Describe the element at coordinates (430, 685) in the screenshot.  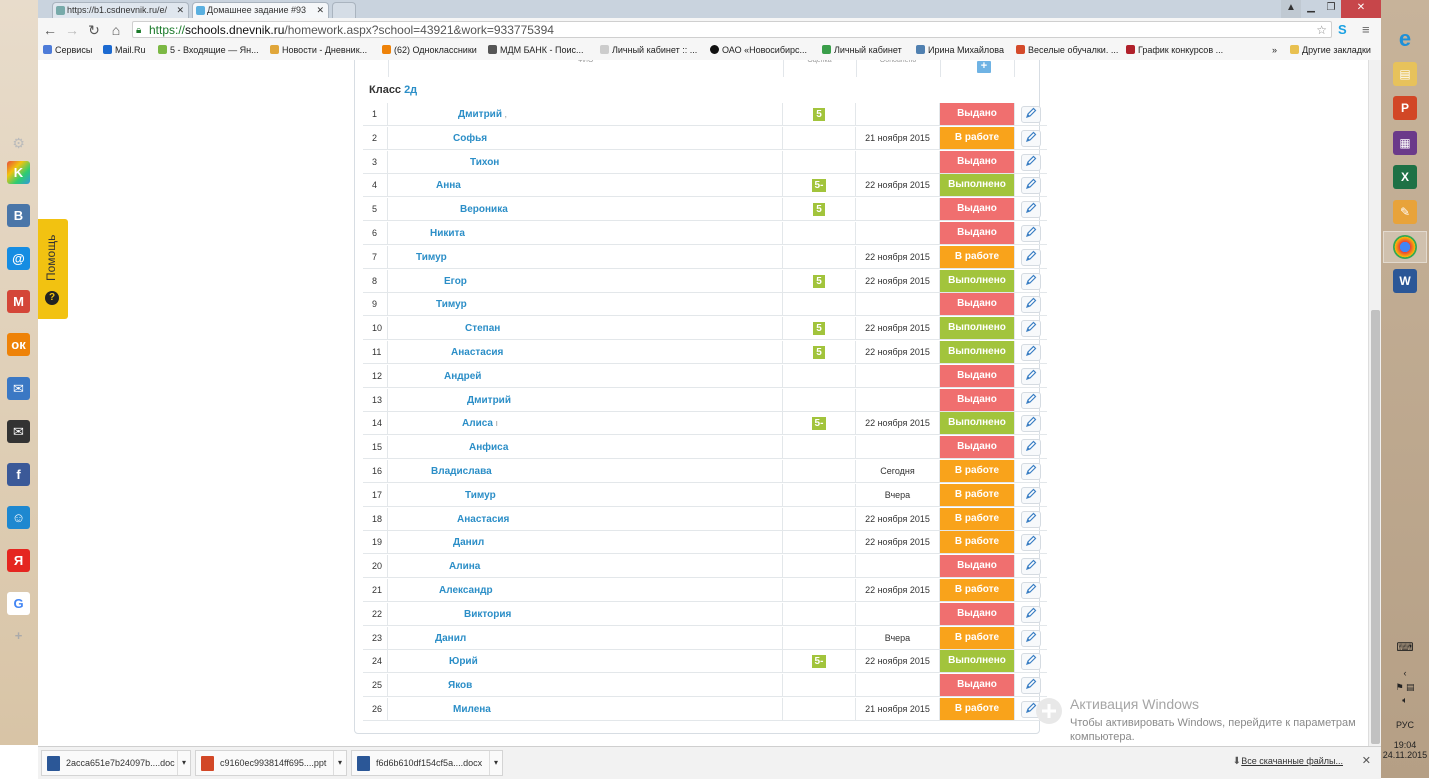
I see `student-name-link: Яков` at that location.